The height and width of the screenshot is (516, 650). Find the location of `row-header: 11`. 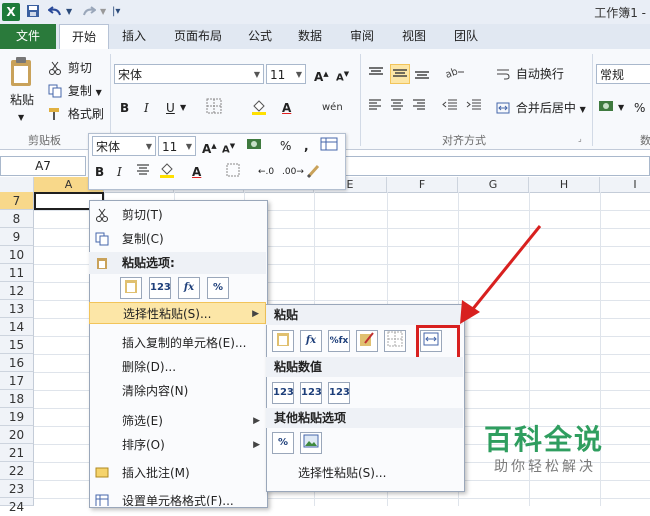

row-header: 11 is located at coordinates (17, 273).